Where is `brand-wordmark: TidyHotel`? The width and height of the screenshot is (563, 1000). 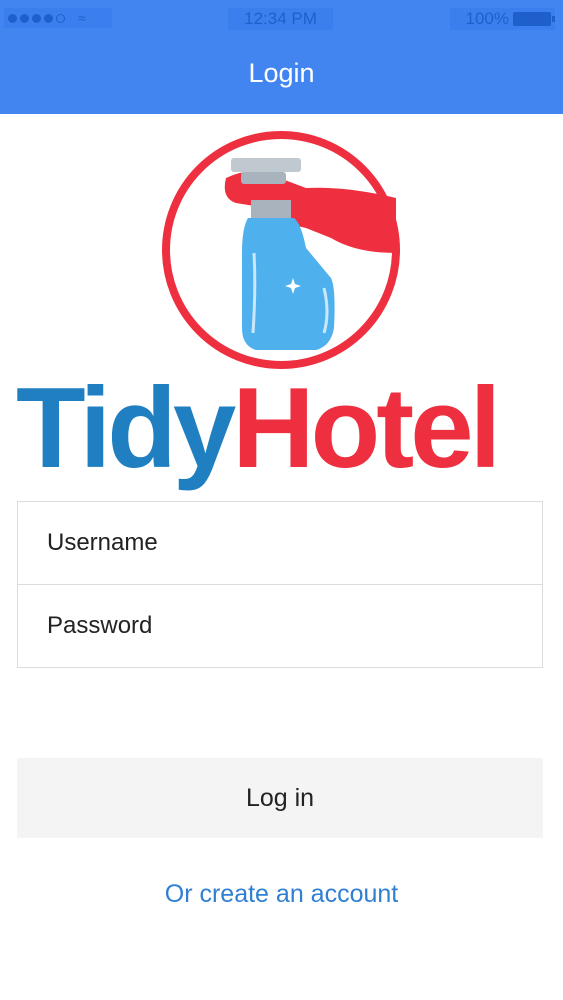
brand-wordmark: TidyHotel is located at coordinates (286, 429).